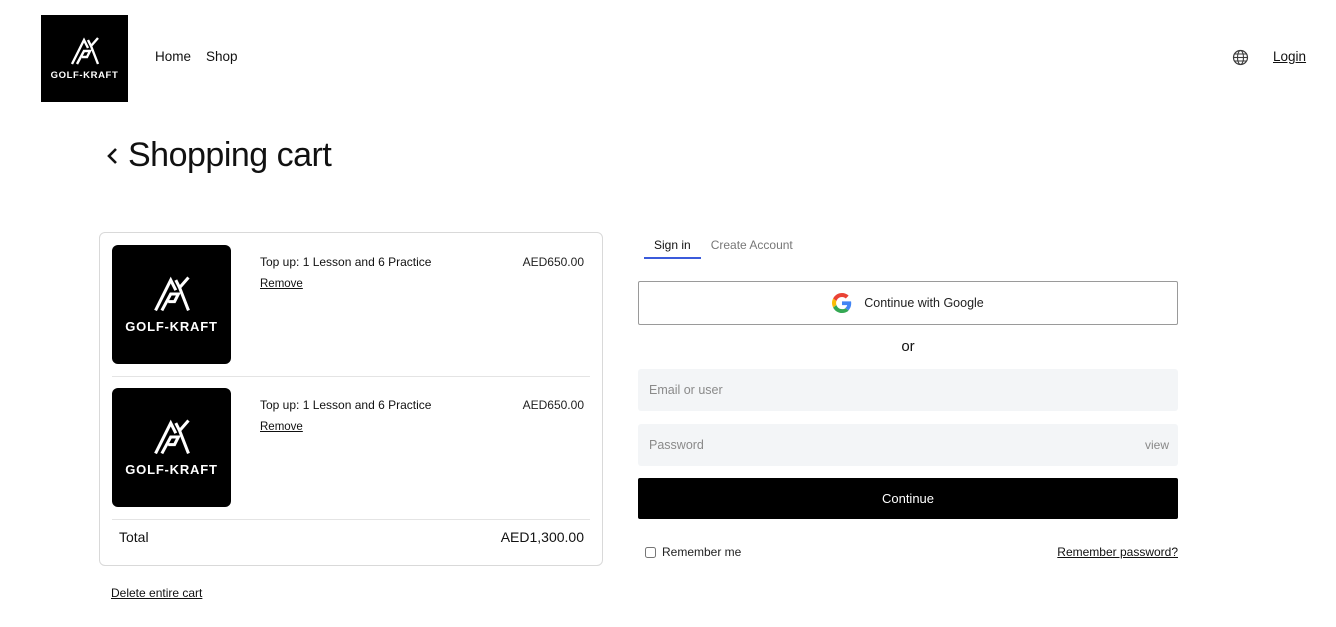  Describe the element at coordinates (134, 537) in the screenshot. I see `total-label: Total` at that location.